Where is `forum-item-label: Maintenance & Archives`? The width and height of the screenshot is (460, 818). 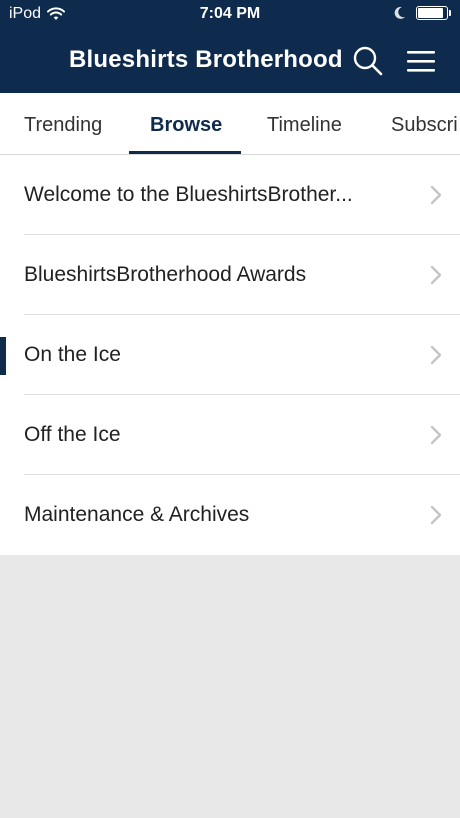
forum-item-label: Maintenance & Archives is located at coordinates (137, 514).